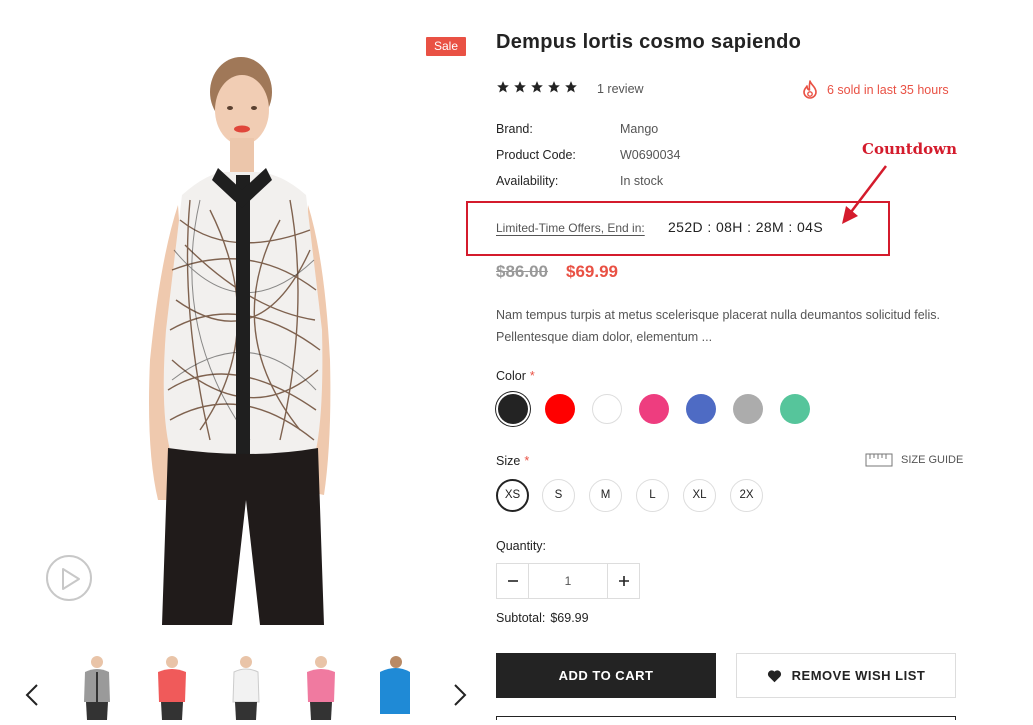 This screenshot has height=725, width=1033. I want to click on review-count-link: 1 review, so click(620, 89).